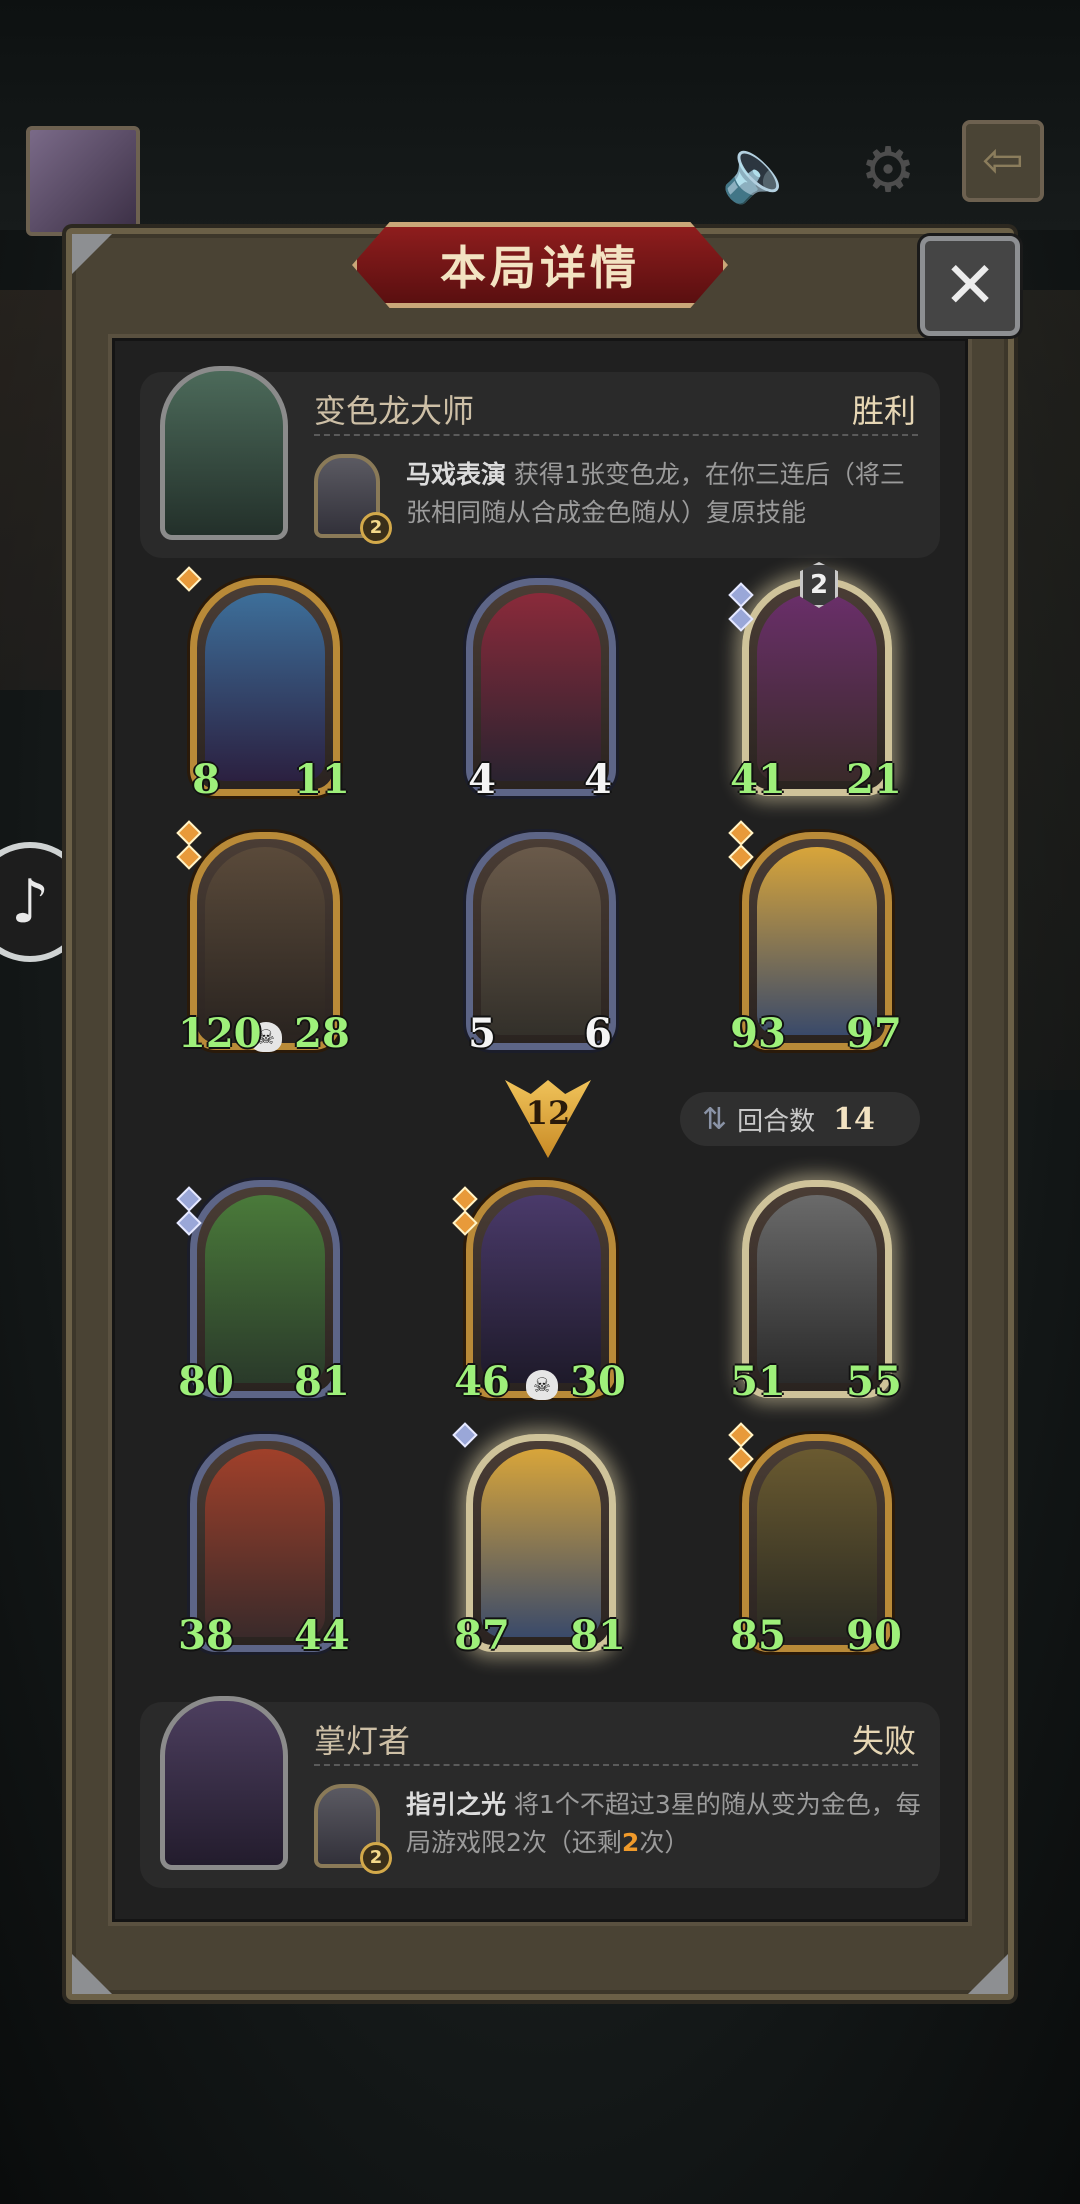 The width and height of the screenshot is (1080, 2204). What do you see at coordinates (394, 411) in the screenshot?
I see `hero-name: 变色龙大师` at bounding box center [394, 411].